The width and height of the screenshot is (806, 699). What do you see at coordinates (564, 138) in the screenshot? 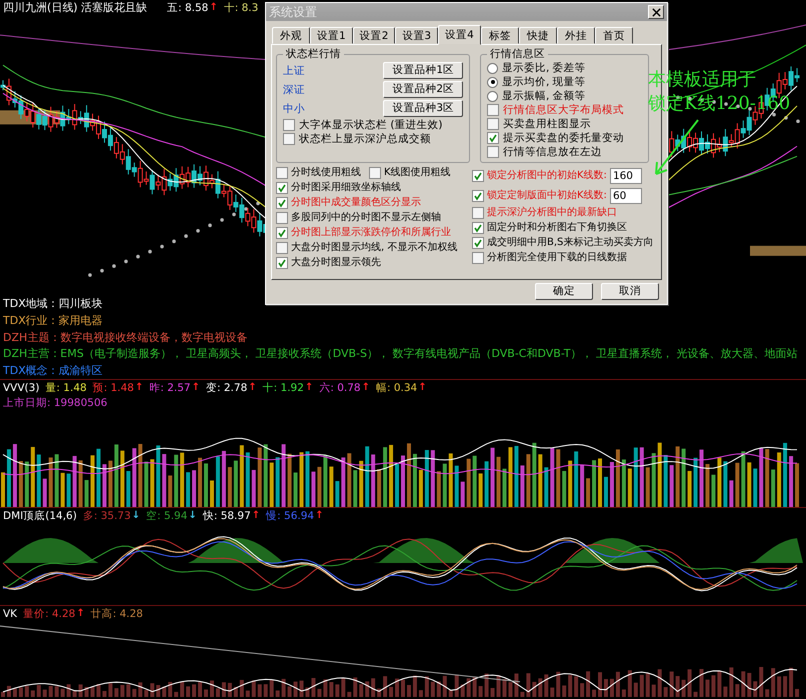
I see `checkbox-option: 提示买卖盘的委托量变动` at bounding box center [564, 138].